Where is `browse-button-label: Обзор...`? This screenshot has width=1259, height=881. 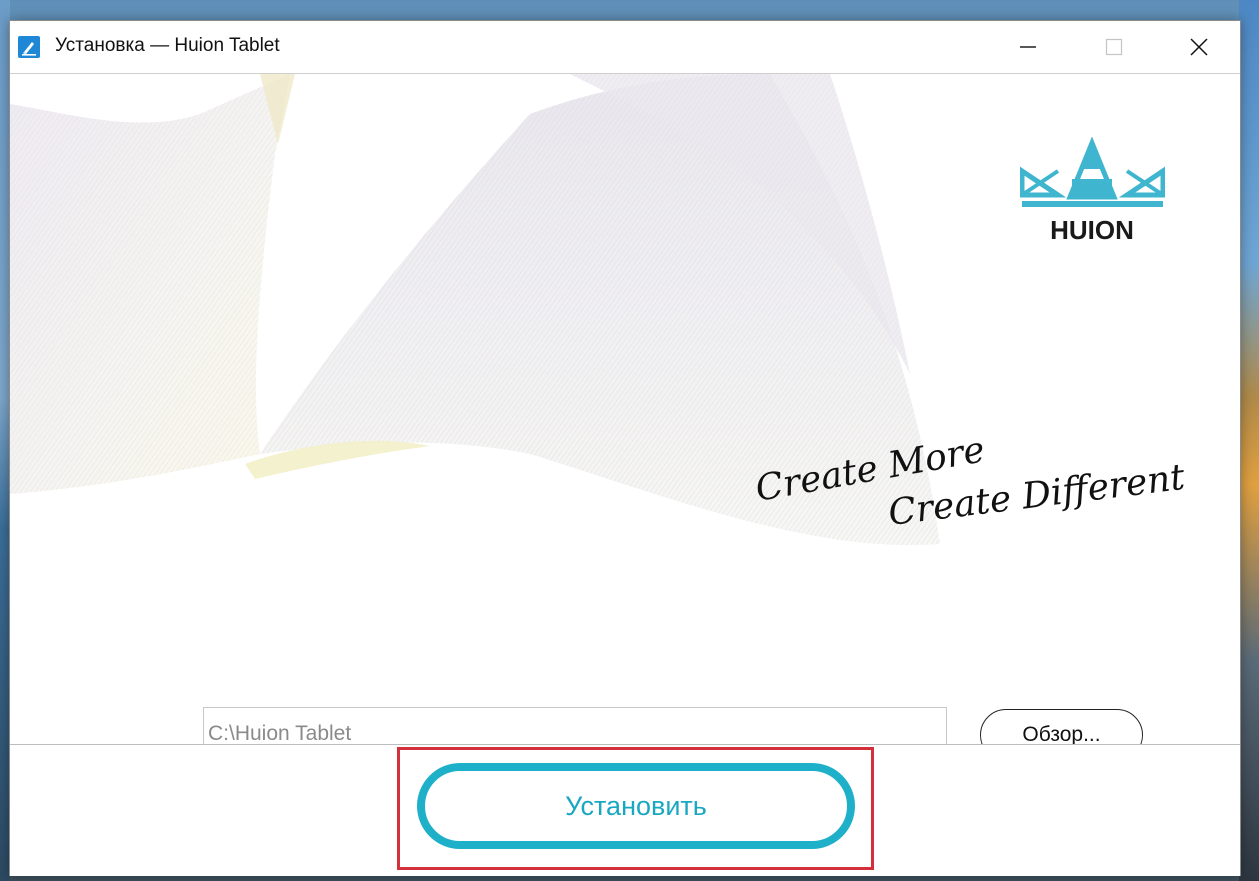
browse-button-label: Обзор... is located at coordinates (1061, 733).